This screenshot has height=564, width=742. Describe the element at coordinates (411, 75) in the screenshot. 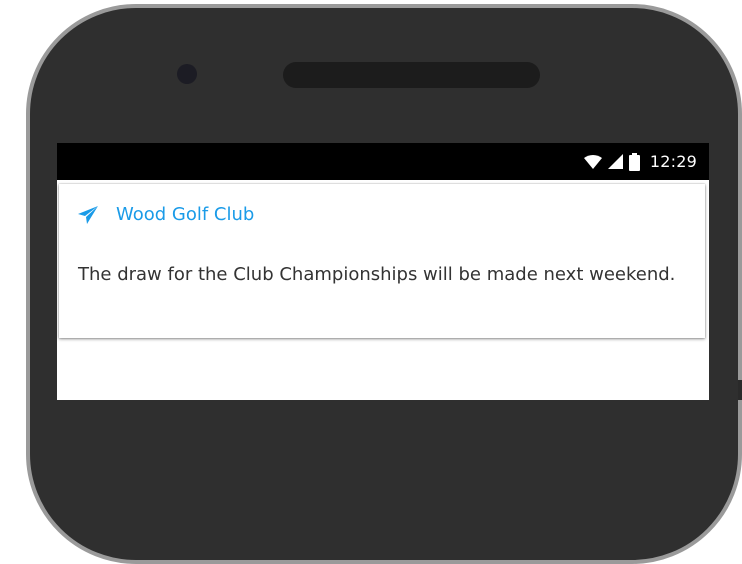

I see `earpiece-speaker` at that location.